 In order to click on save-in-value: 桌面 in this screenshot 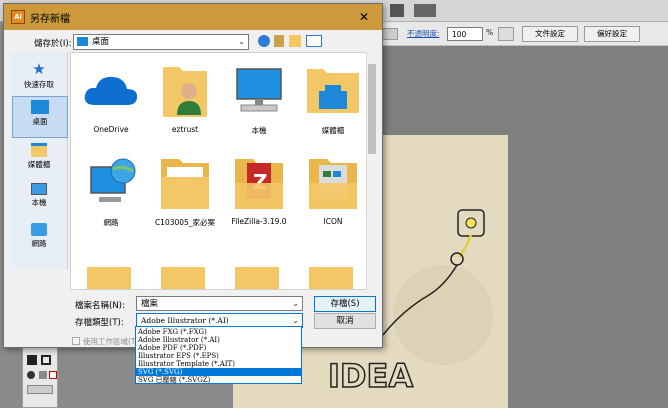, I will do `click(101, 42)`.